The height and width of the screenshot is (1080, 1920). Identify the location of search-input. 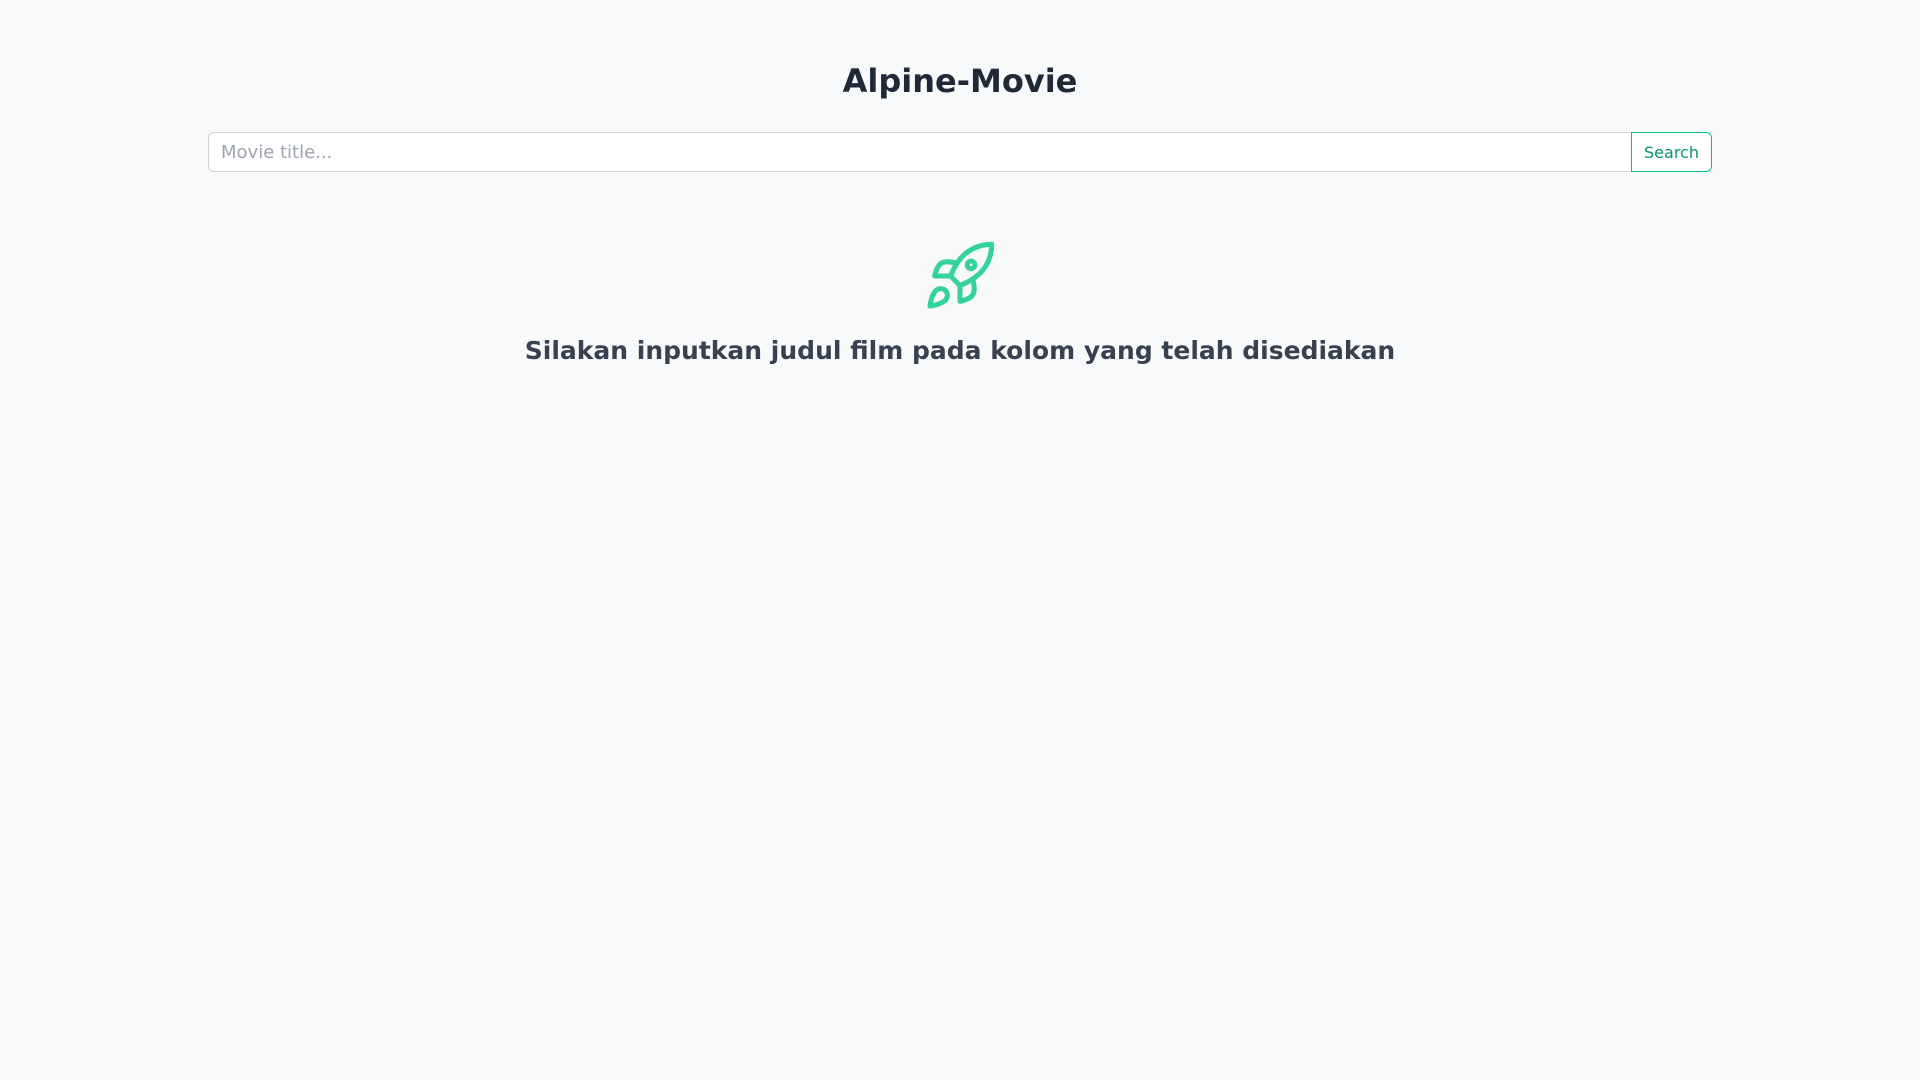
(919, 152).